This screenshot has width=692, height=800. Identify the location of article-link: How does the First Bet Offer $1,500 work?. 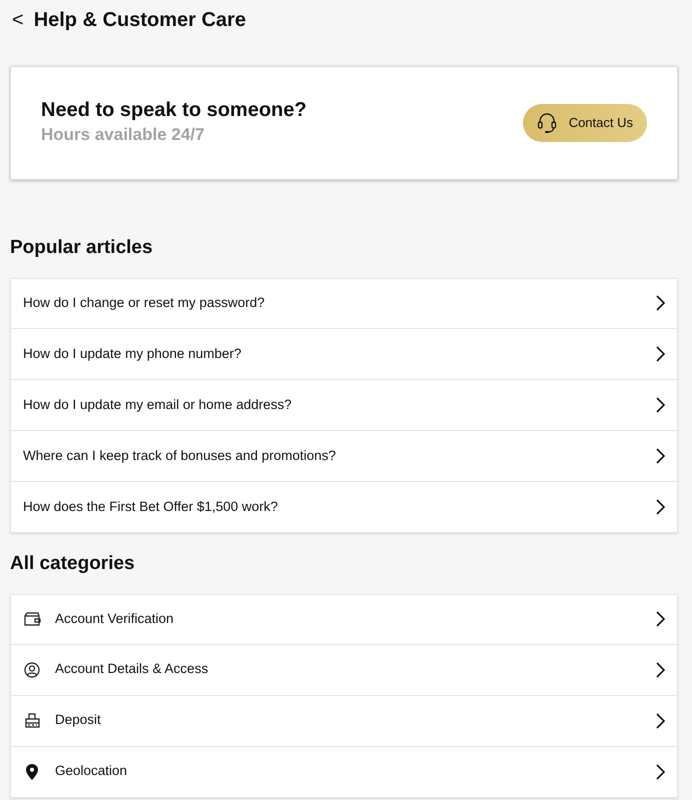
(344, 507).